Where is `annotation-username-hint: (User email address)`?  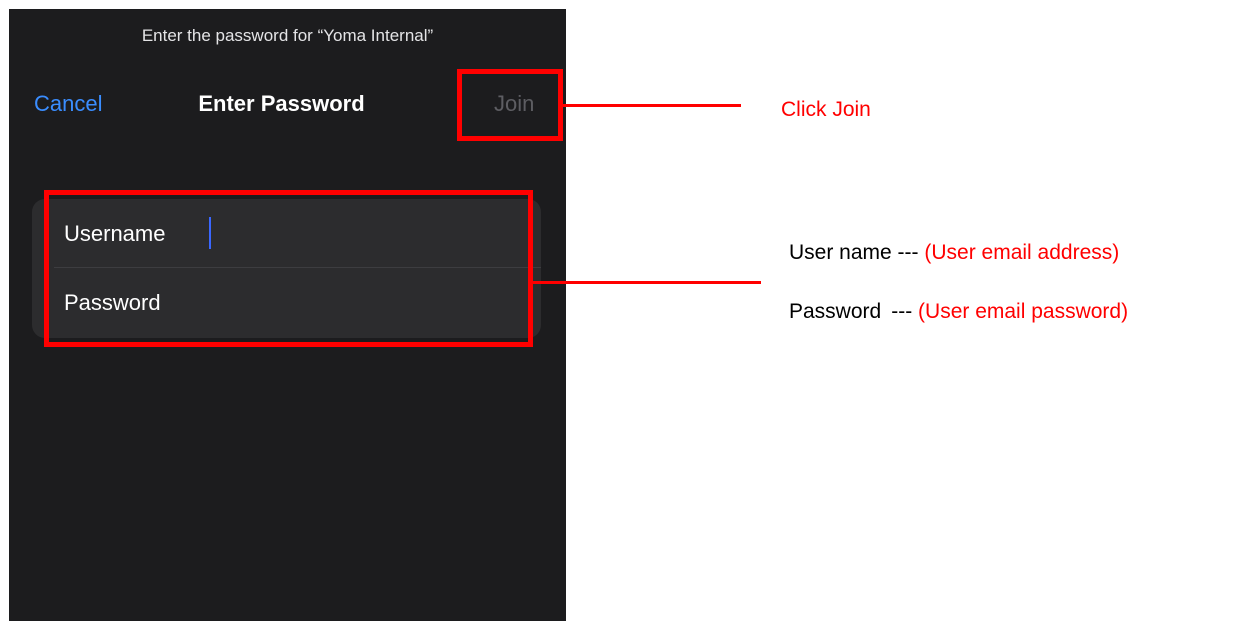
annotation-username-hint: (User email address) is located at coordinates (1022, 252).